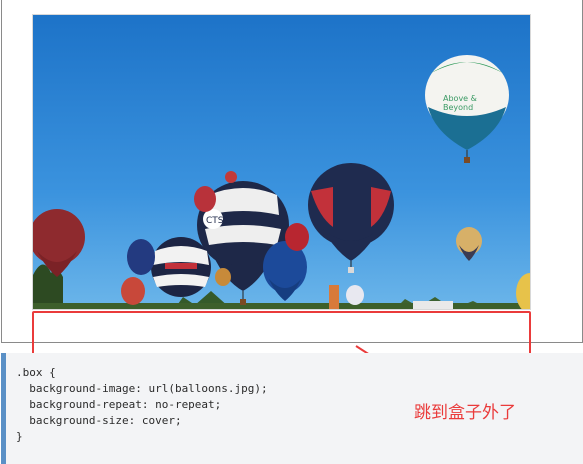 The image size is (583, 464). I want to click on code-line: background-image: url(balloons.jpg);, so click(142, 388).